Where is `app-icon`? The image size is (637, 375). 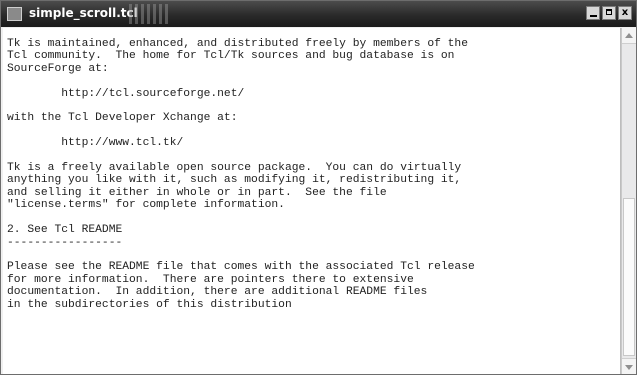 app-icon is located at coordinates (14, 14).